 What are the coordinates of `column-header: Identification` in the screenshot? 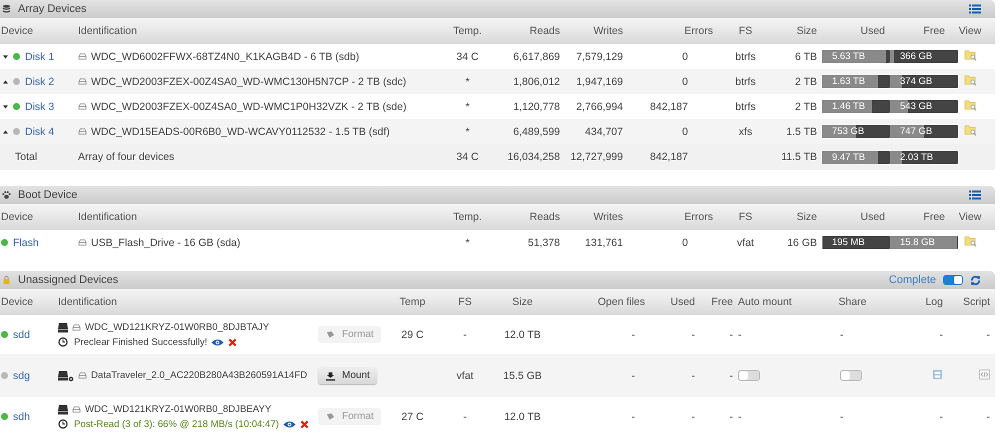 It's located at (108, 31).